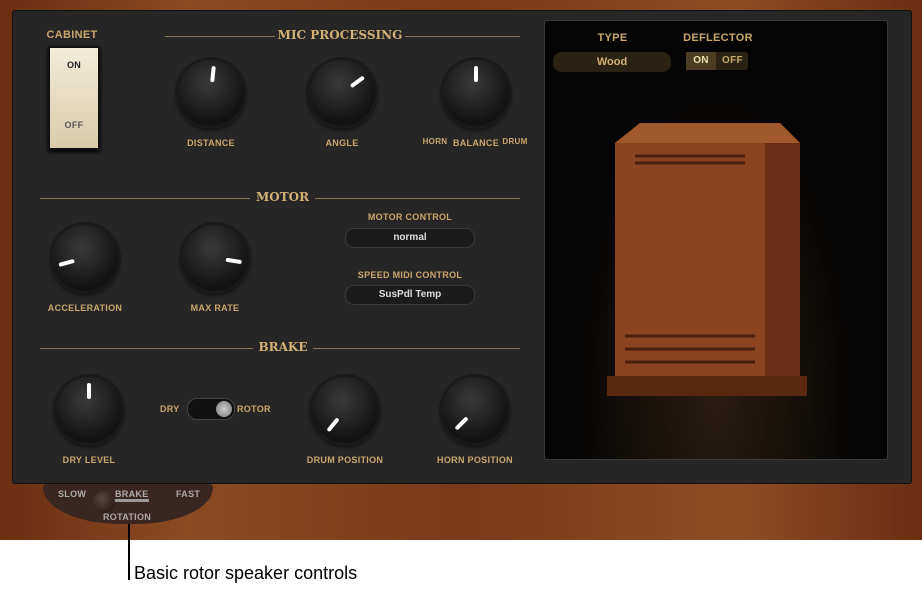 This screenshot has height=590, width=922. Describe the element at coordinates (254, 409) in the screenshot. I see `rotor-label: ROTOR` at that location.